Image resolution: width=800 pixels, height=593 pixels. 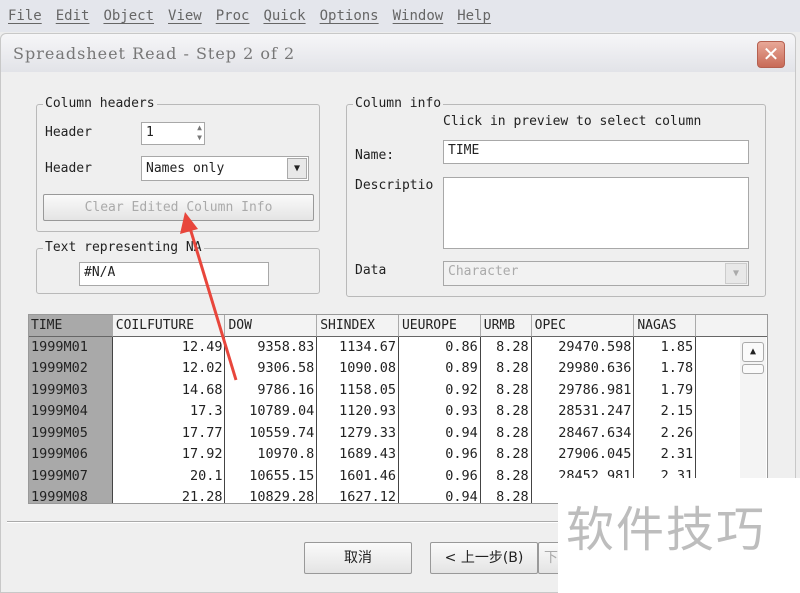 I want to click on watermark: 软件技巧, so click(x=679, y=535).